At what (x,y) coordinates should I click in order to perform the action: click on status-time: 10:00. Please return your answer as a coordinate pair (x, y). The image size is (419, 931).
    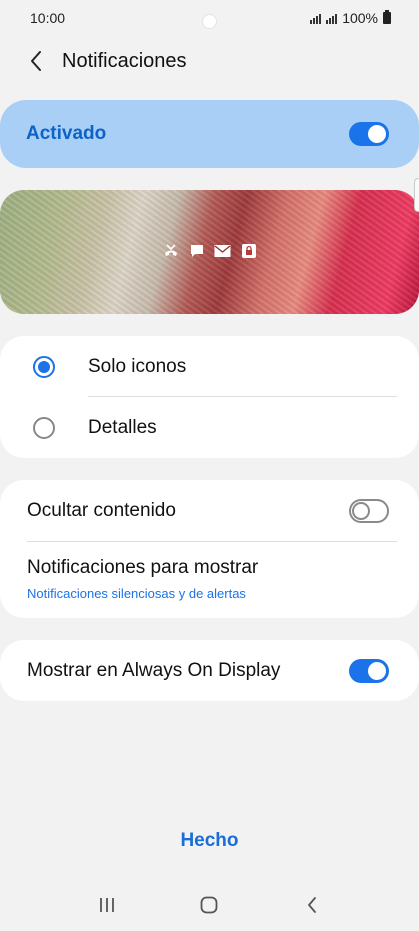
    Looking at the image, I should click on (48, 18).